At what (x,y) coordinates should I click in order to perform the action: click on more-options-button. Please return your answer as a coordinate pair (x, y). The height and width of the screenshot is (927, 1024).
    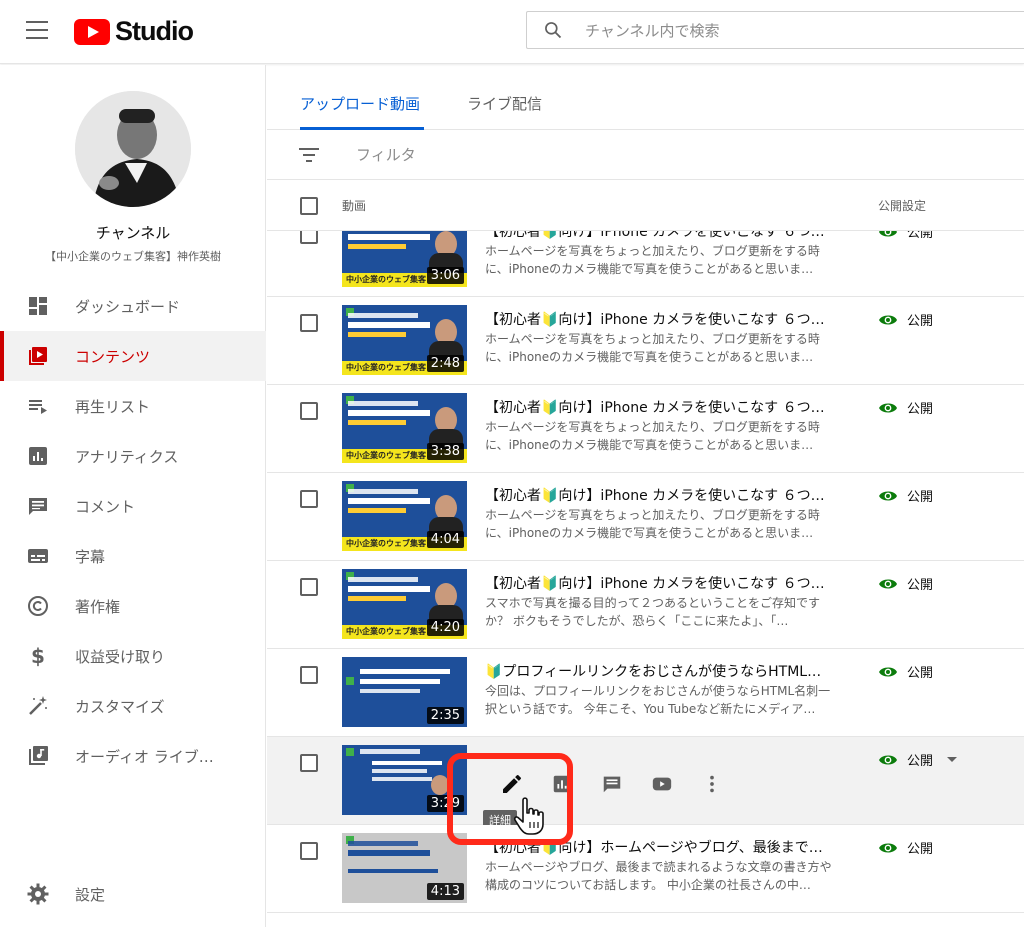
    Looking at the image, I should click on (712, 784).